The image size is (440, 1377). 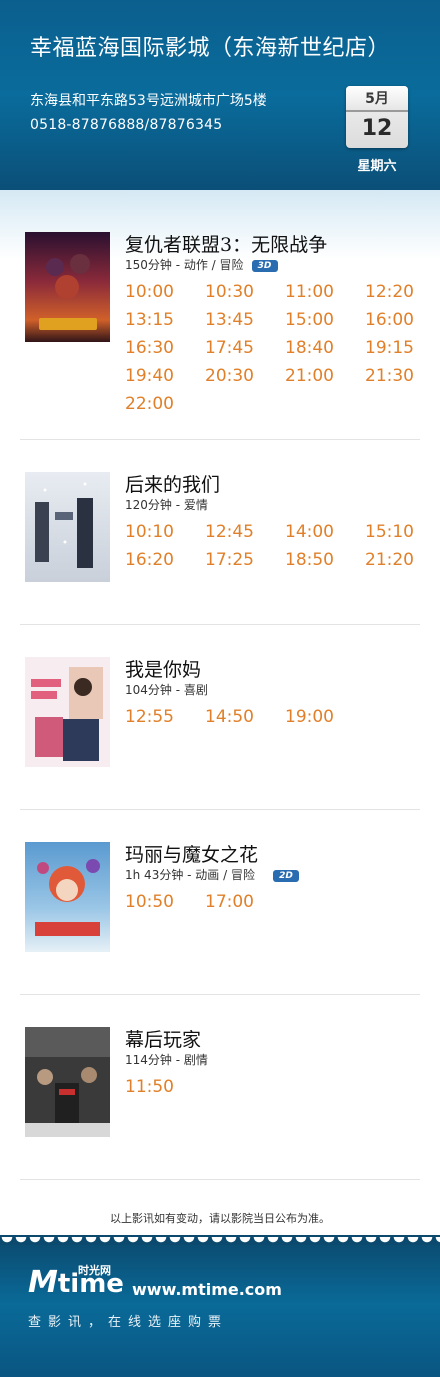 What do you see at coordinates (191, 853) in the screenshot?
I see `movie-title: 玛丽与魔女之花` at bounding box center [191, 853].